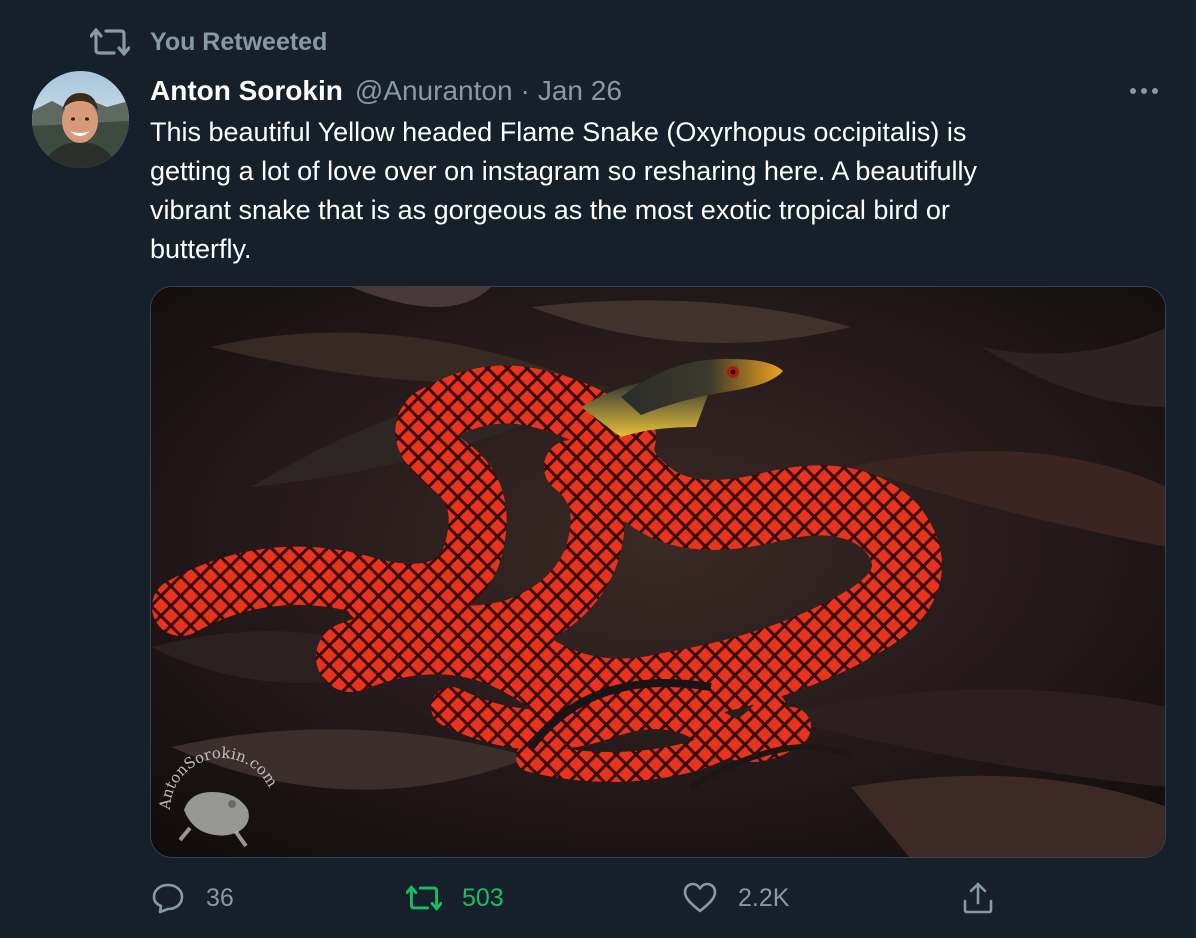 This screenshot has width=1196, height=938. What do you see at coordinates (220, 800) in the screenshot?
I see `watermark-logo: AntonSorokin.com` at bounding box center [220, 800].